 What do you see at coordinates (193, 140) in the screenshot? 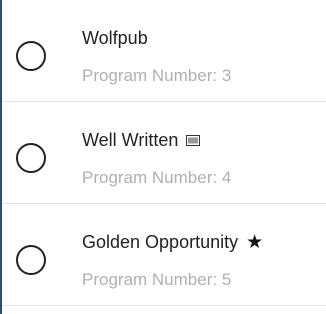
I see `tag-icon` at bounding box center [193, 140].